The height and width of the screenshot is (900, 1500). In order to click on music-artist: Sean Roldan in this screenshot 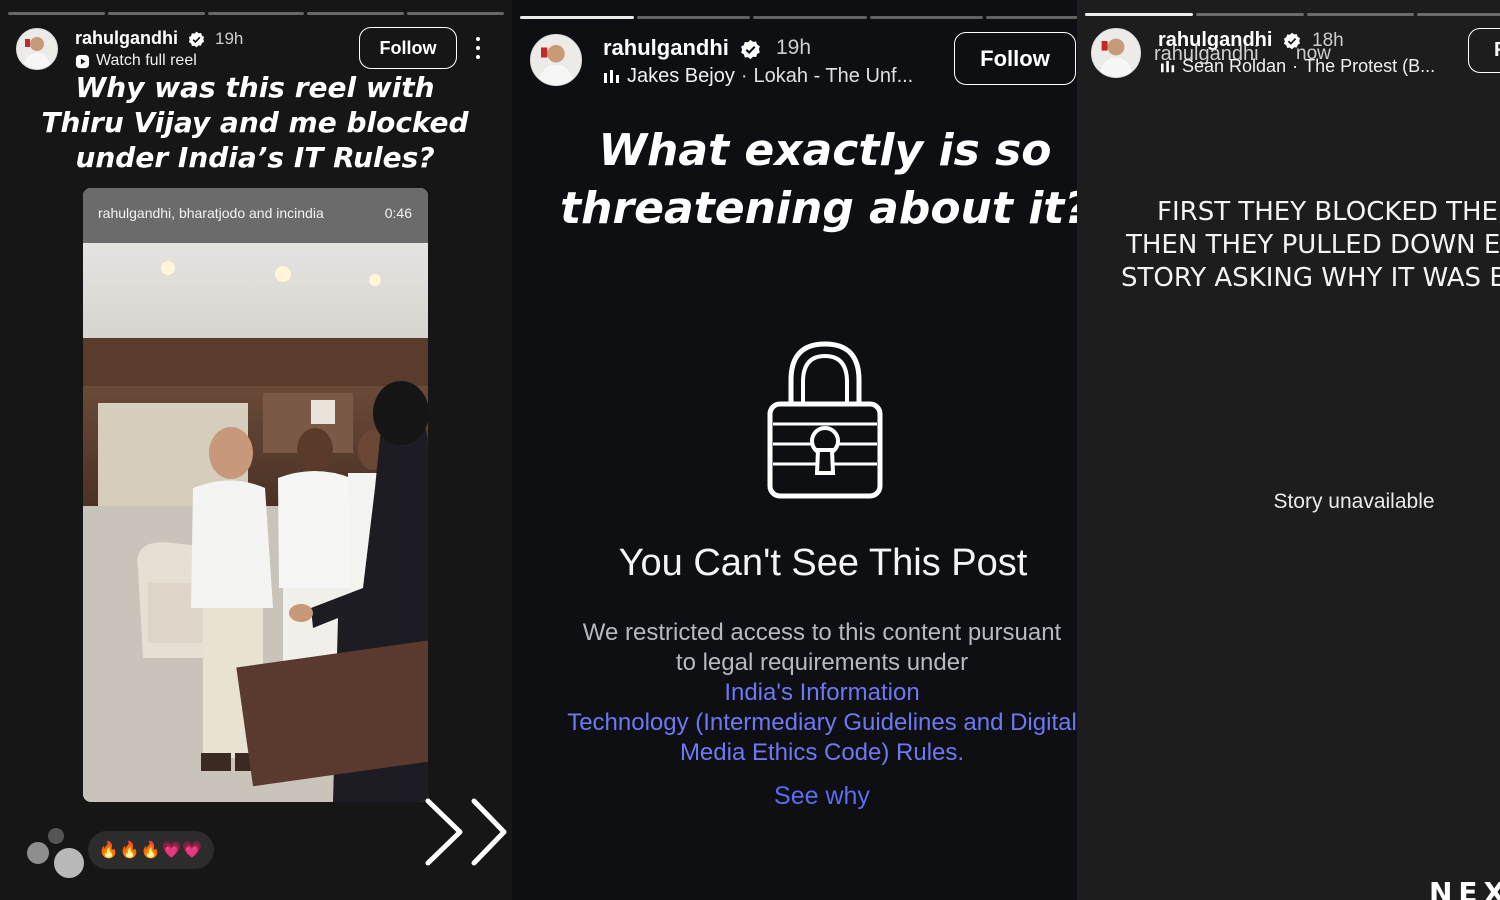, I will do `click(1234, 66)`.